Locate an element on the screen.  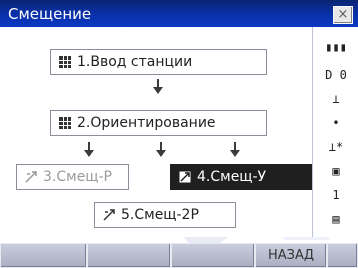
memory-icon: ▣ is located at coordinates (336, 171).